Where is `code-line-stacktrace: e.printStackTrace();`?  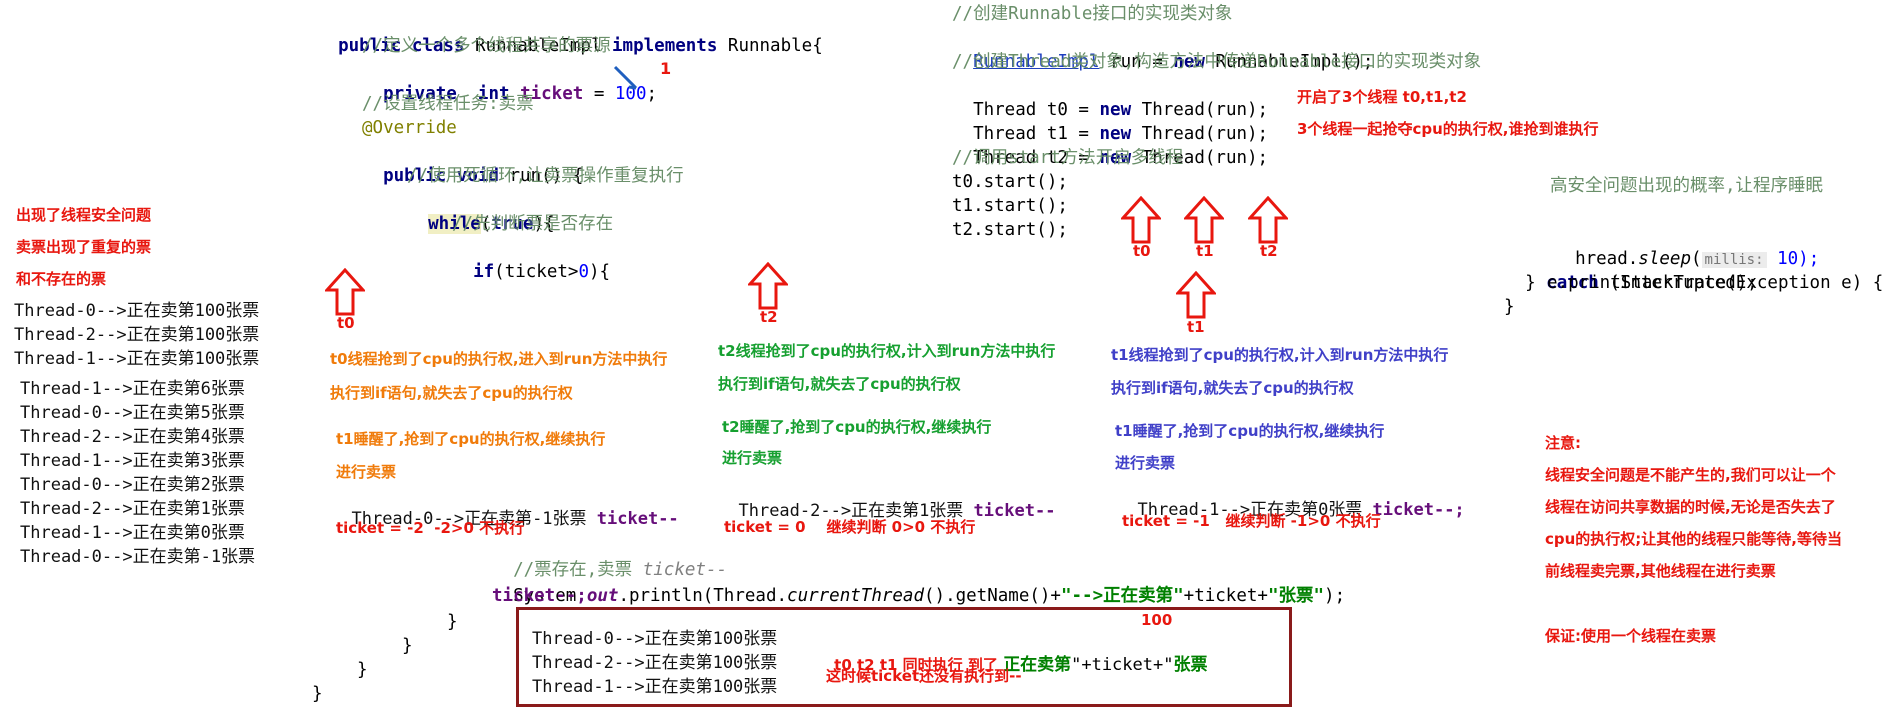 code-line-stacktrace: e.printStackTrace(); is located at coordinates (1652, 283).